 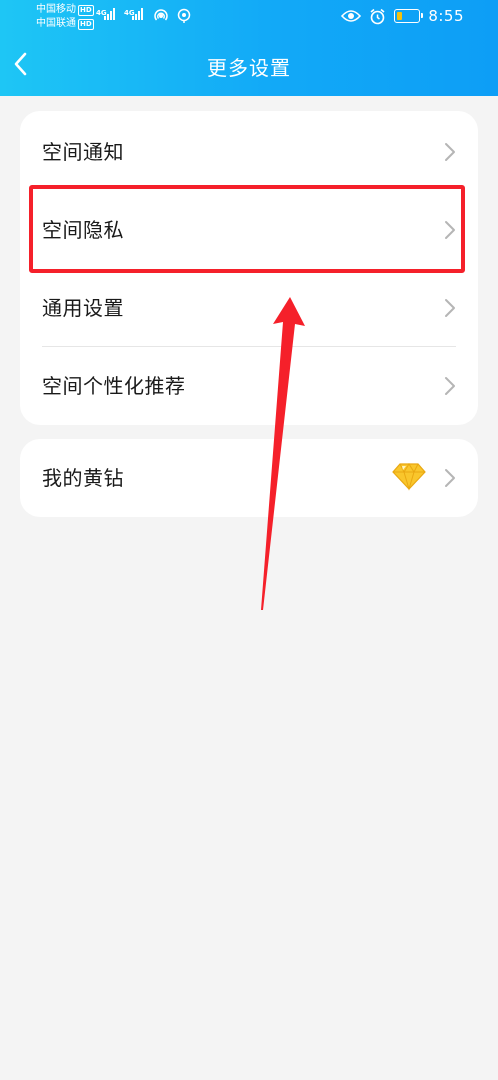 What do you see at coordinates (249, 230) in the screenshot?
I see `settings-item-space-privacy: 空间隐私` at bounding box center [249, 230].